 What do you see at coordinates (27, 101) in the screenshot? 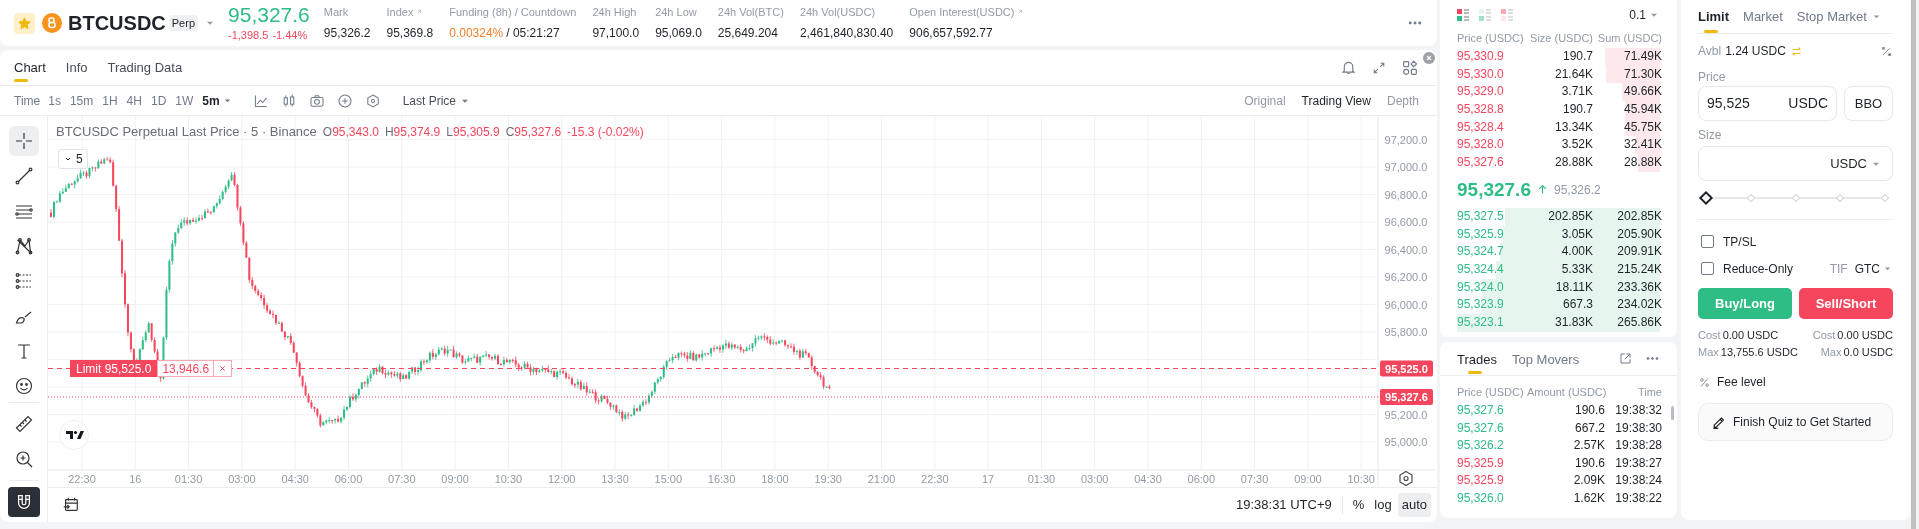
I see `time-label: Time` at bounding box center [27, 101].